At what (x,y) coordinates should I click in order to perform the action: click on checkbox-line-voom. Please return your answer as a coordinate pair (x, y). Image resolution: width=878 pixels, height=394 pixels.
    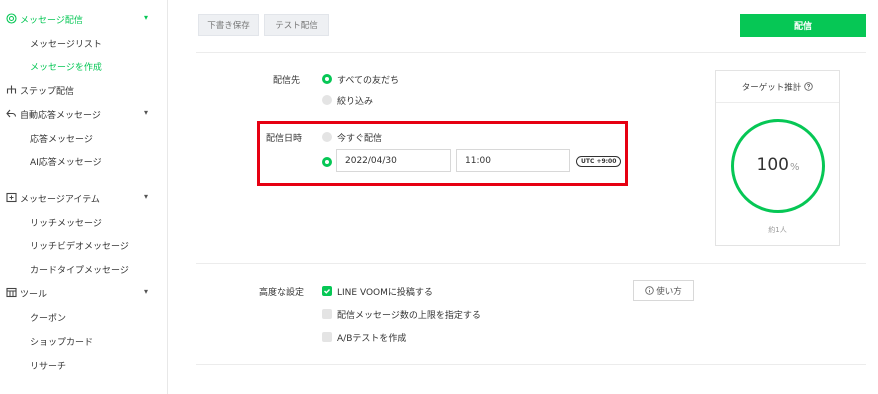
    Looking at the image, I should click on (327, 291).